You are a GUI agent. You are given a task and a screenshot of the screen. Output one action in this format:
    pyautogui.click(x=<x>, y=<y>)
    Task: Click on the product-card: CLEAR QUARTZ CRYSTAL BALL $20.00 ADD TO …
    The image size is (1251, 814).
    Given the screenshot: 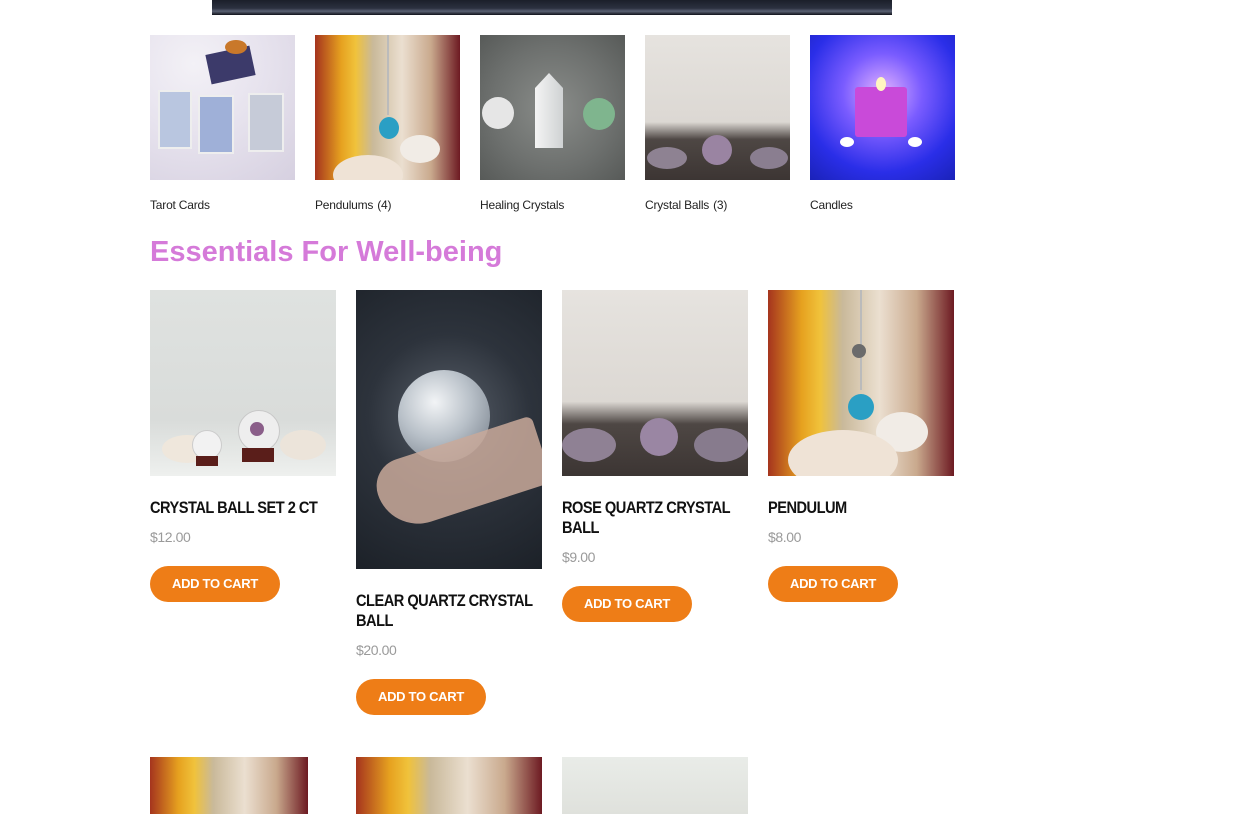 What is the action you would take?
    pyautogui.click(x=449, y=502)
    